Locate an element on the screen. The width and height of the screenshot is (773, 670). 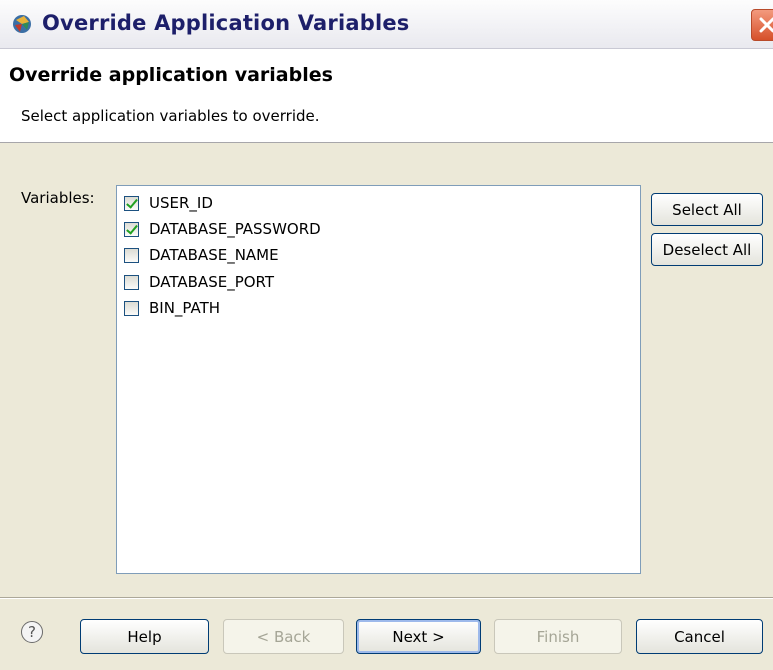
finish-button: Finish is located at coordinates (558, 636).